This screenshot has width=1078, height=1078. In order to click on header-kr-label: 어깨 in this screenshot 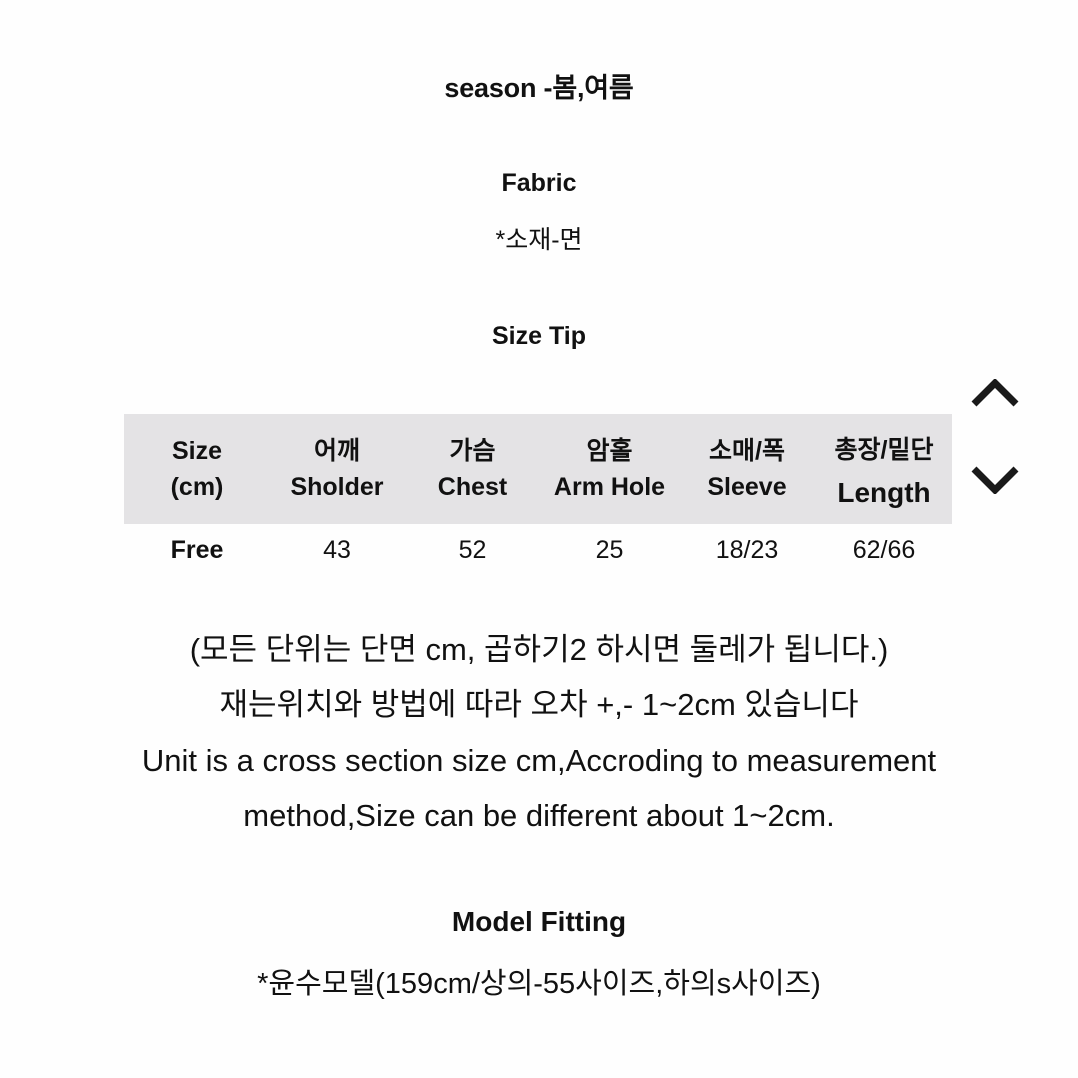, I will do `click(336, 451)`.